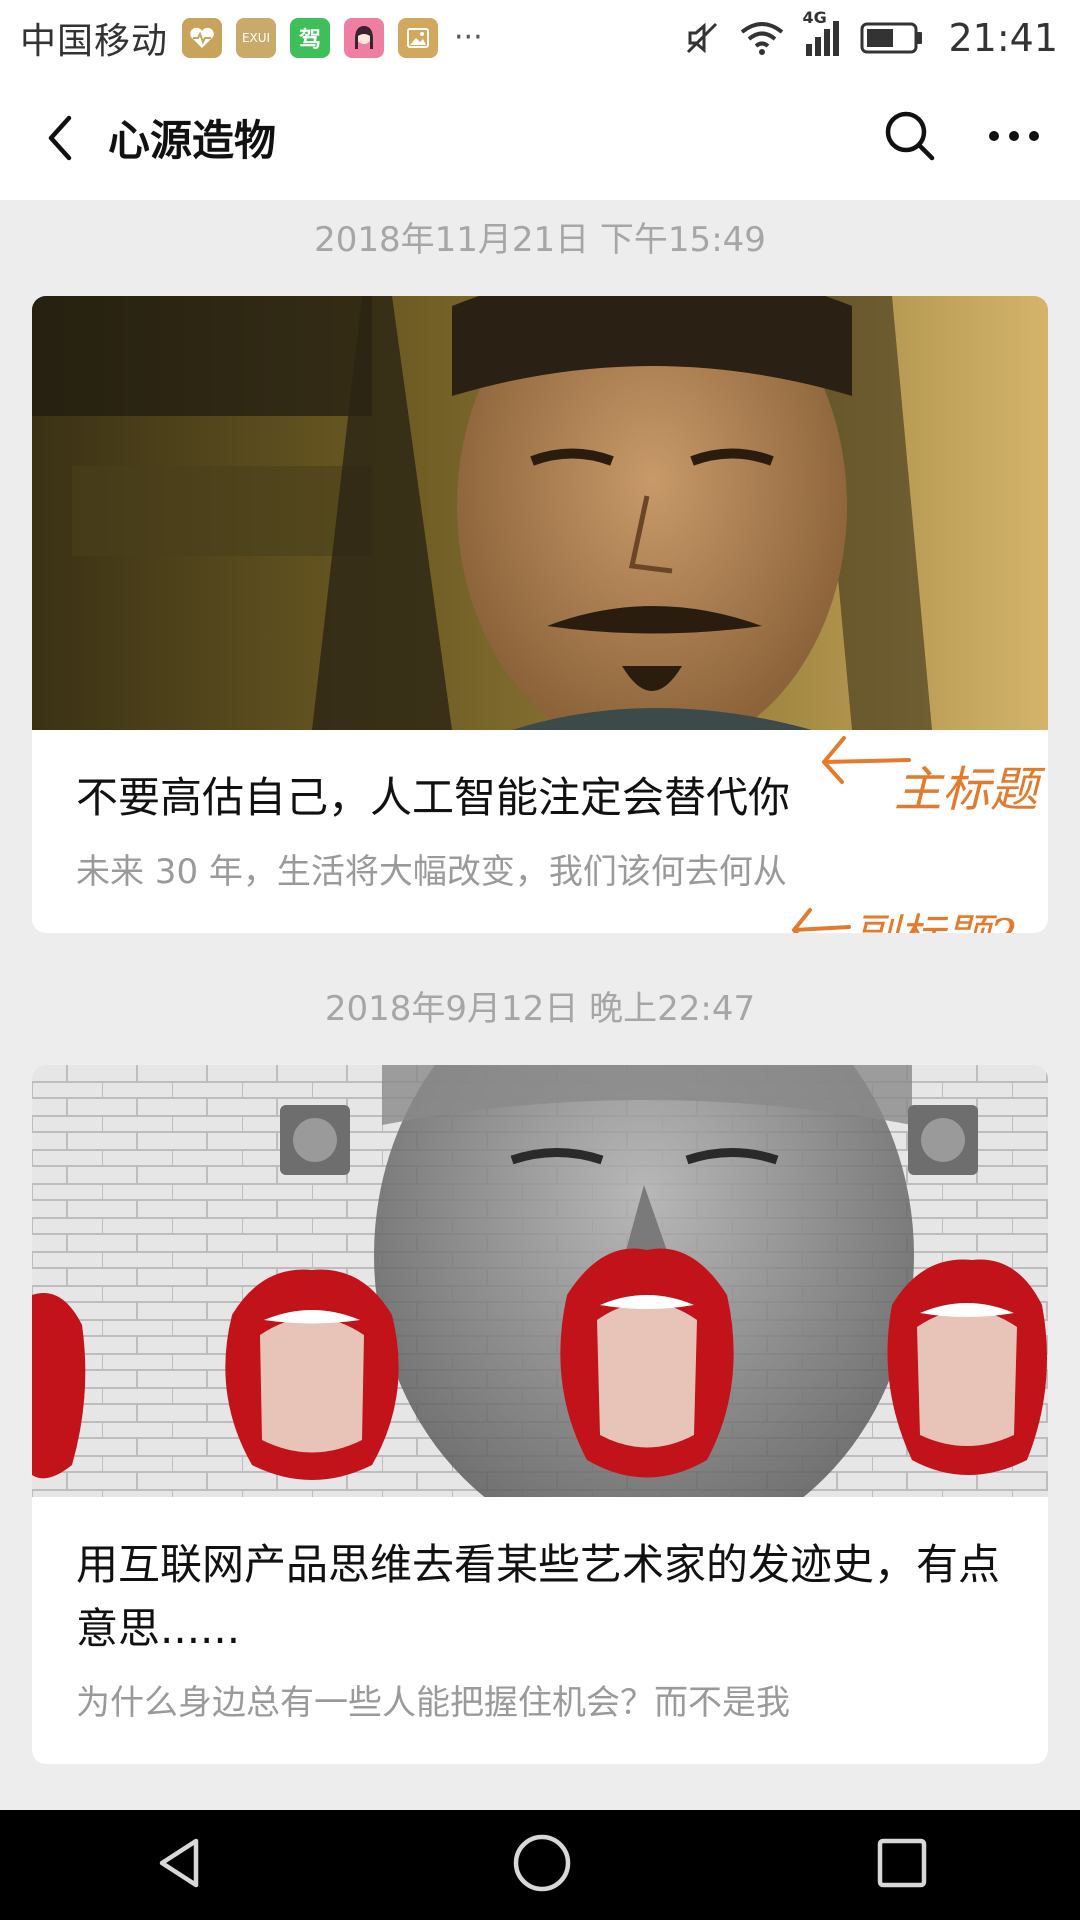  I want to click on more-dots-icon, so click(1014, 136).